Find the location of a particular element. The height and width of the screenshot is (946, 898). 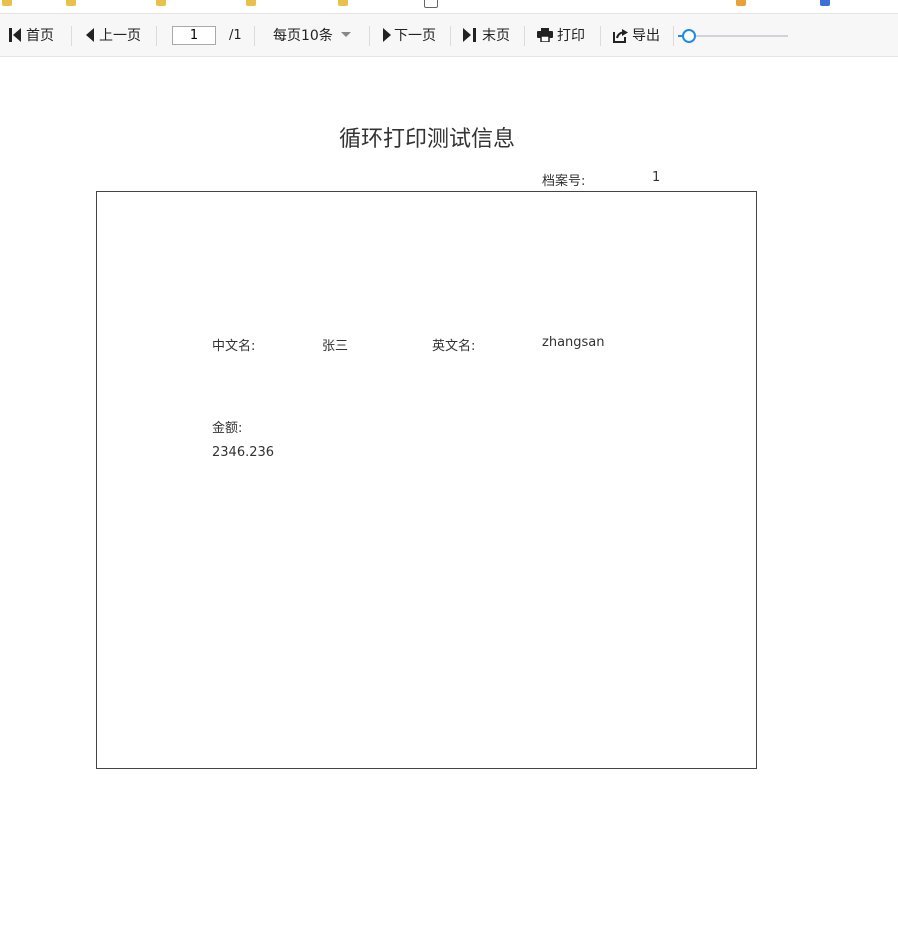

triangle-left-icon is located at coordinates (90, 35).